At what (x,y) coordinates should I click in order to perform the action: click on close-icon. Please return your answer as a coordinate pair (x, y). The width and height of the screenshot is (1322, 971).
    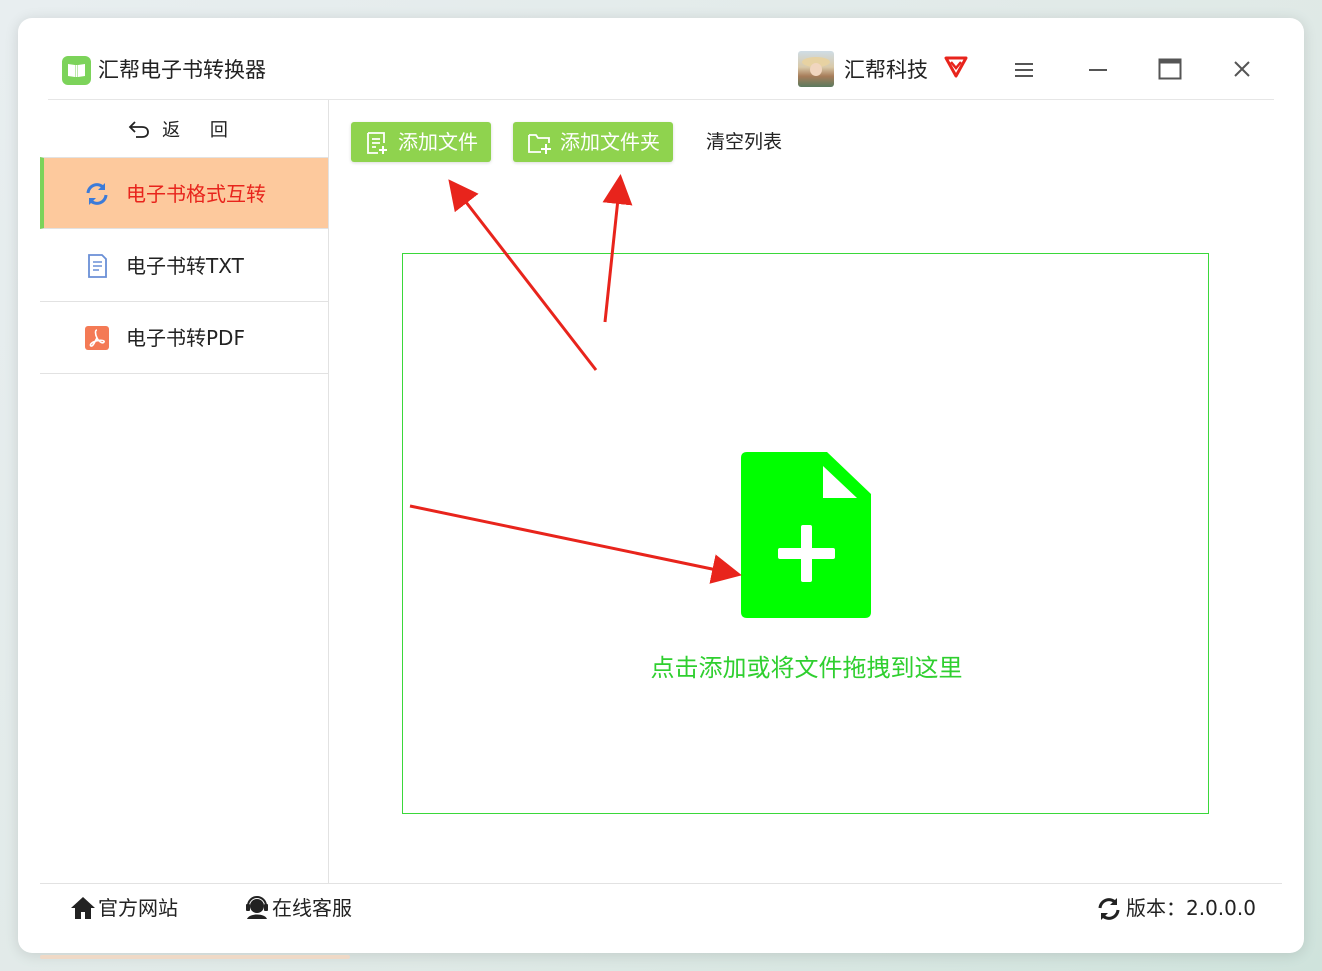
    Looking at the image, I should click on (1242, 69).